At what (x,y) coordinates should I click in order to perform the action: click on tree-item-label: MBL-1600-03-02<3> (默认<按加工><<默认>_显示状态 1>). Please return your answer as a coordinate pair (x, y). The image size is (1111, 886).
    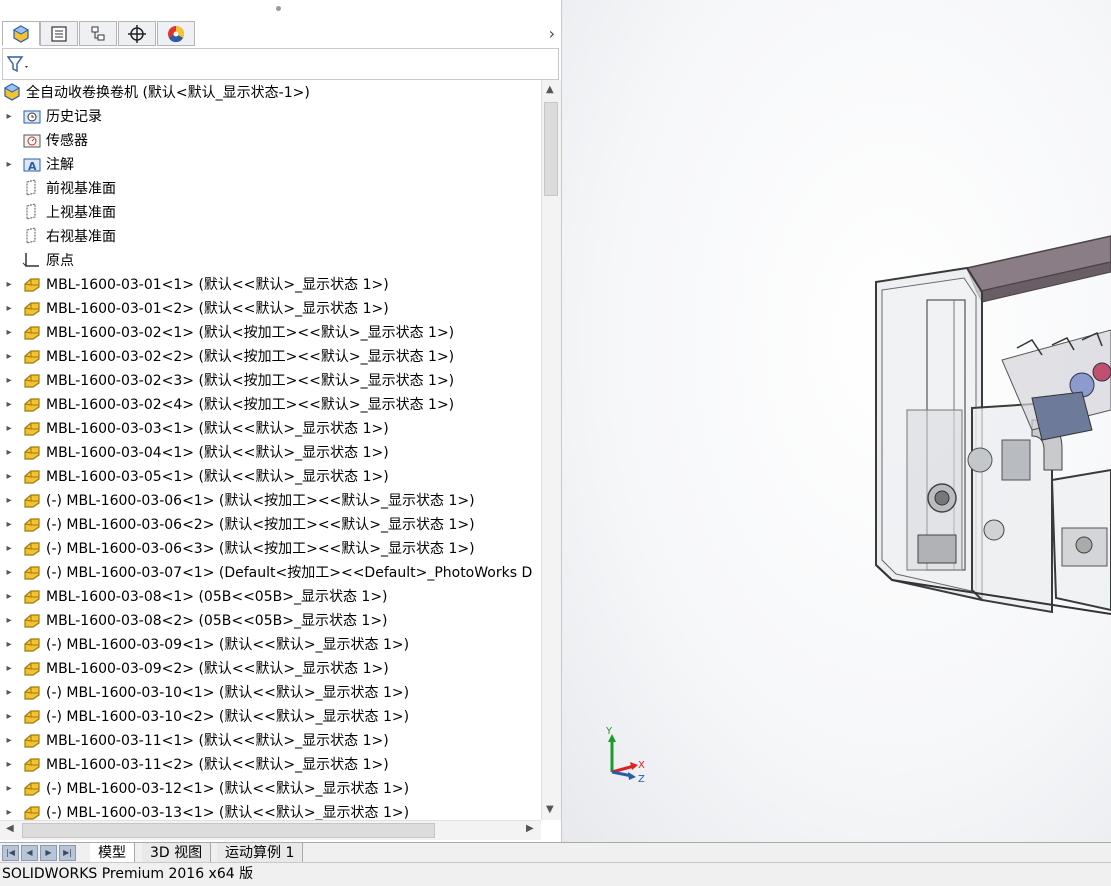
    Looking at the image, I should click on (250, 381).